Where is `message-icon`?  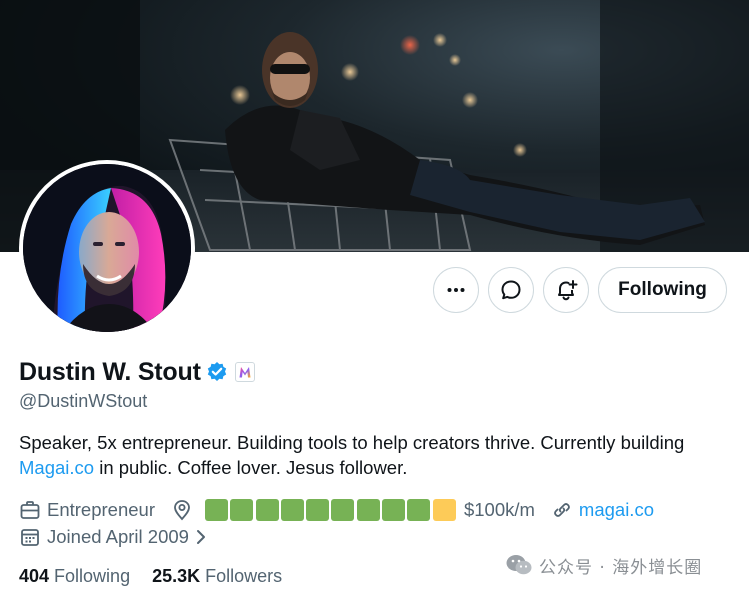
message-icon is located at coordinates (511, 290).